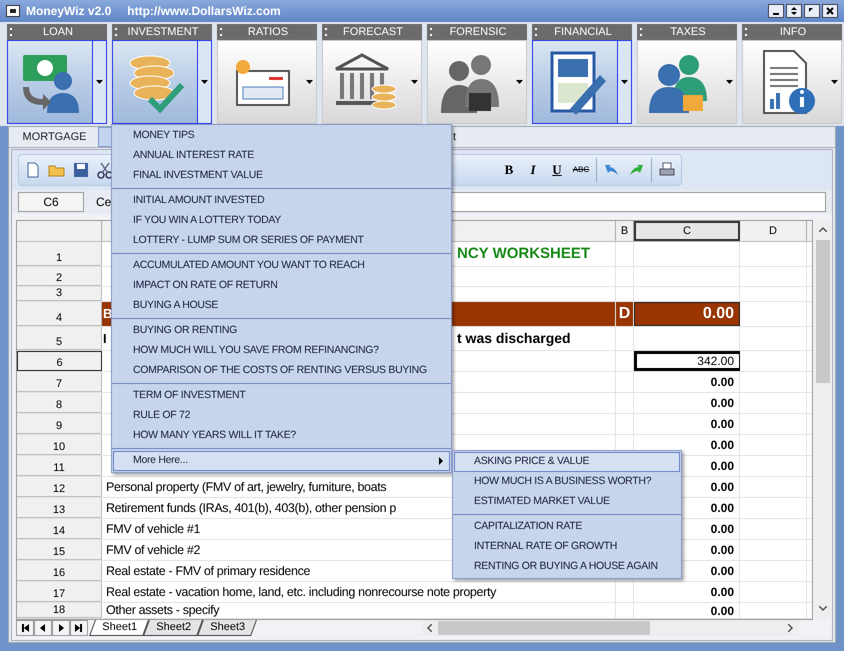 The image size is (844, 651). Describe the element at coordinates (61, 628) in the screenshot. I see `next-icon` at that location.